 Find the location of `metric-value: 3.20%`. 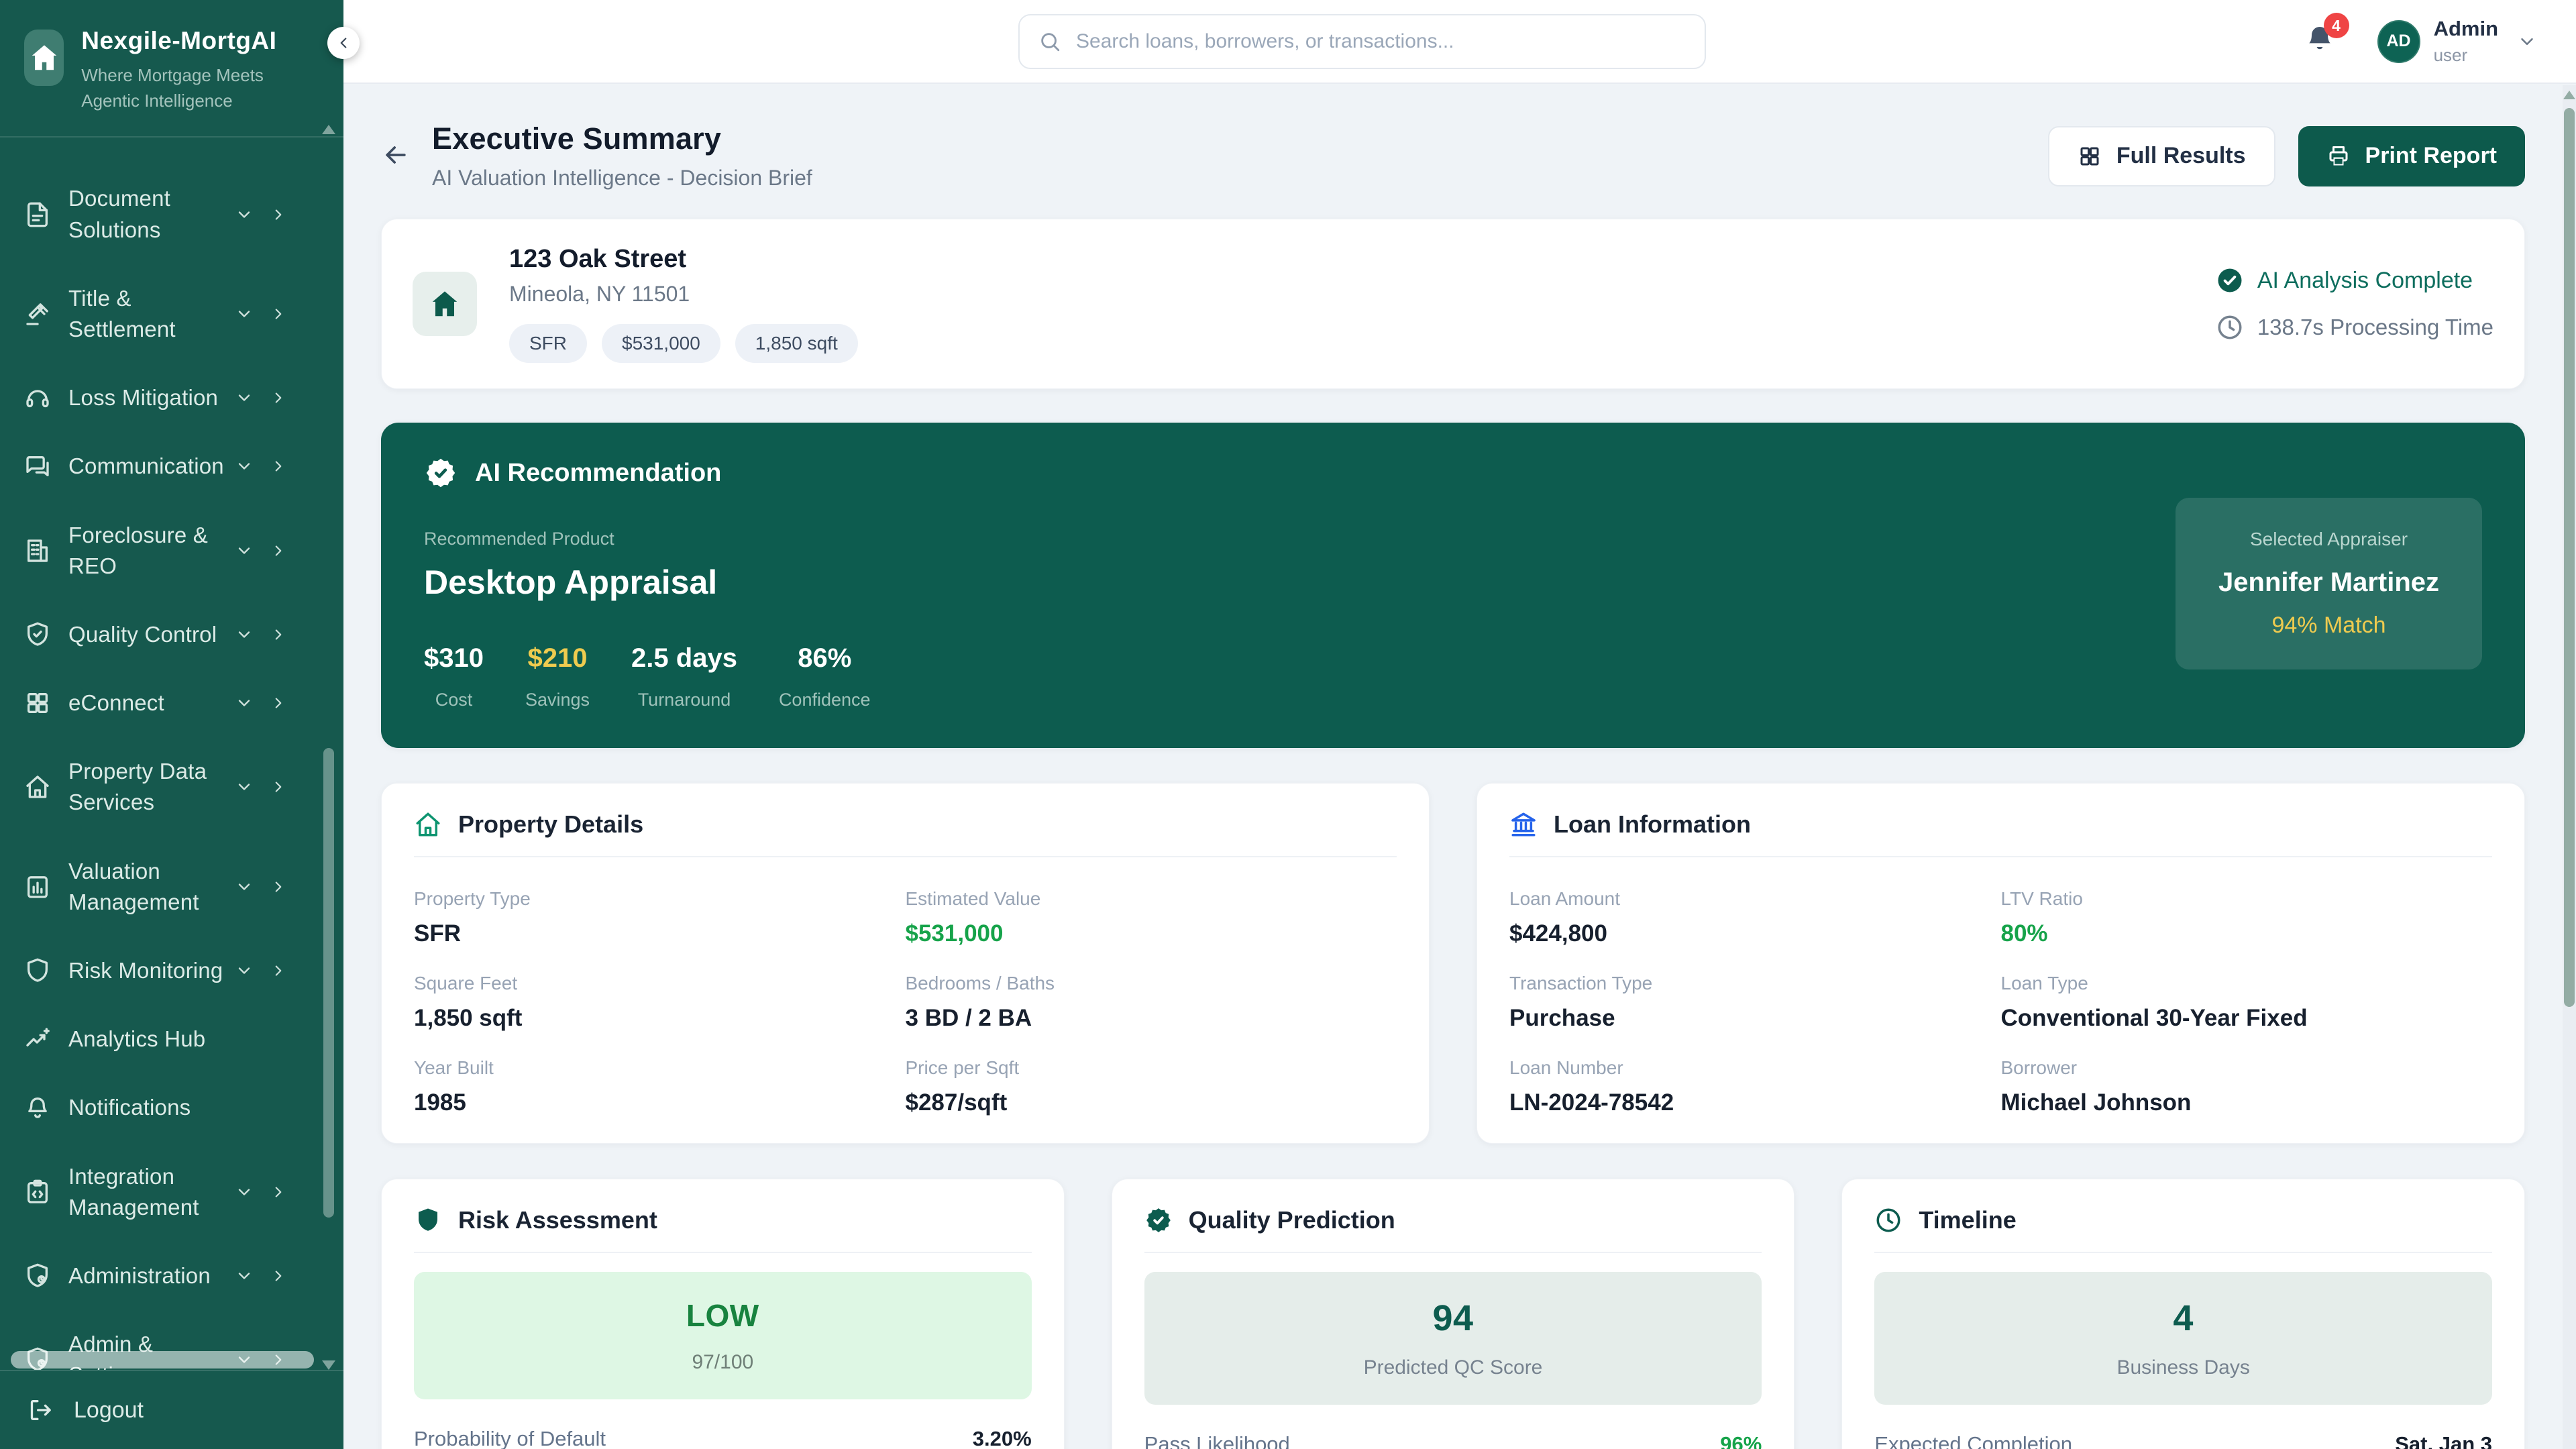

metric-value: 3.20% is located at coordinates (1002, 1438).